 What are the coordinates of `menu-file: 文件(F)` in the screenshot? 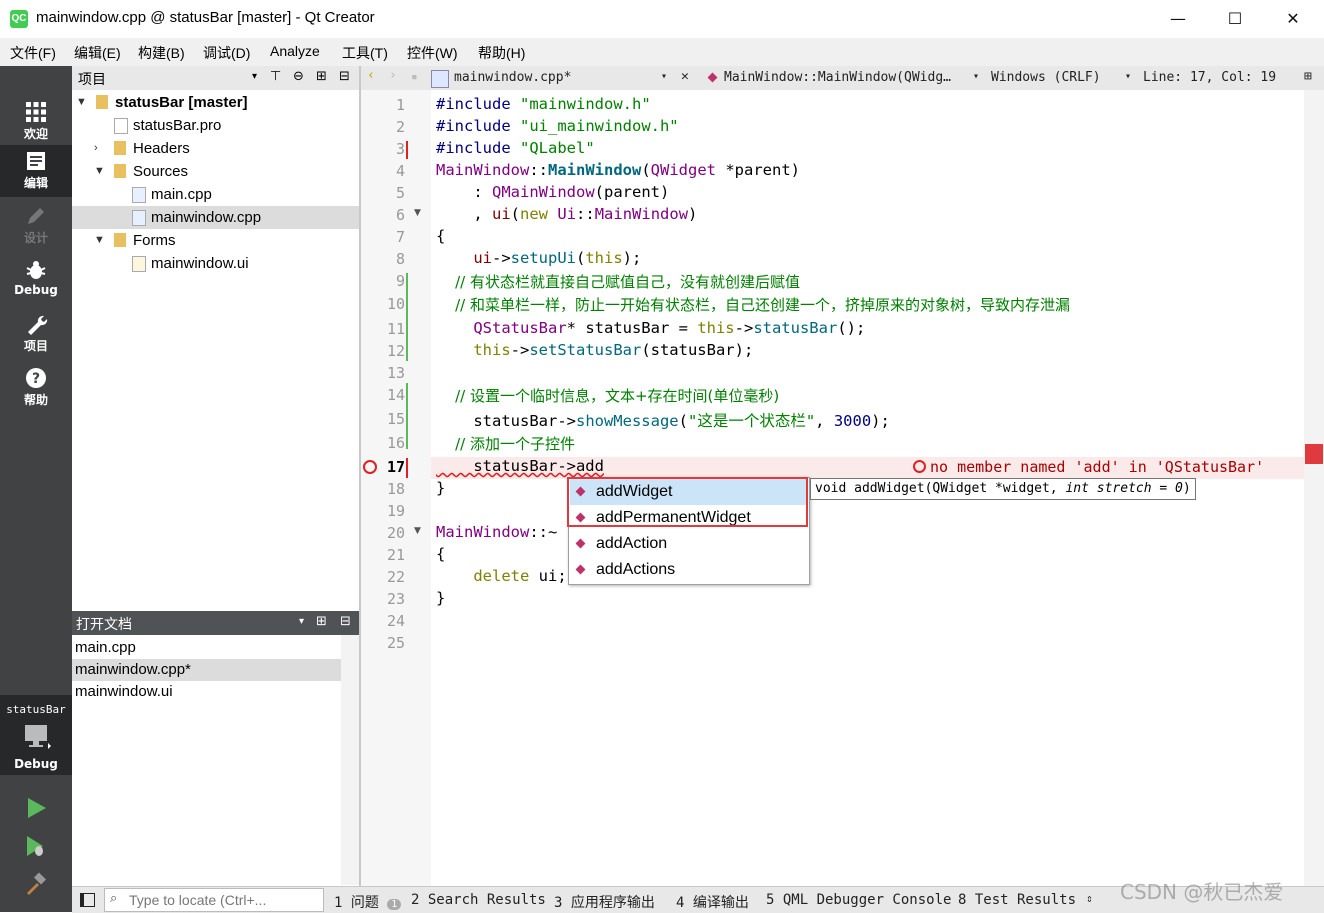 It's located at (33, 53).